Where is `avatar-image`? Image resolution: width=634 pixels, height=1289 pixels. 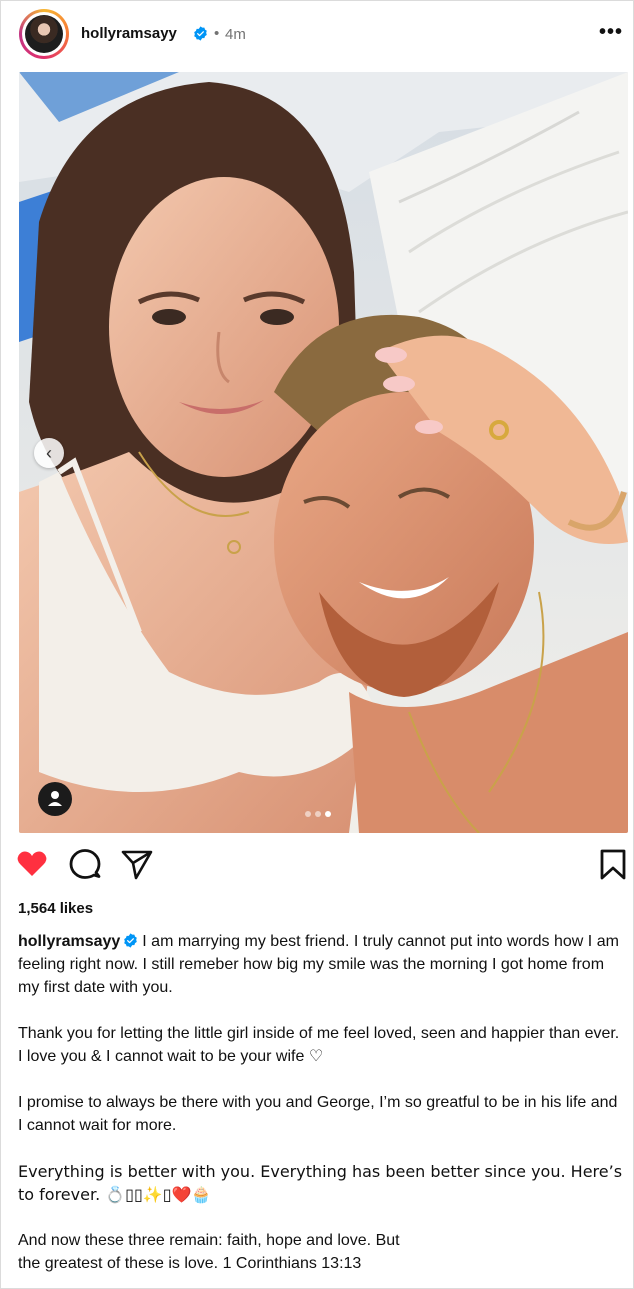
avatar-image is located at coordinates (44, 34).